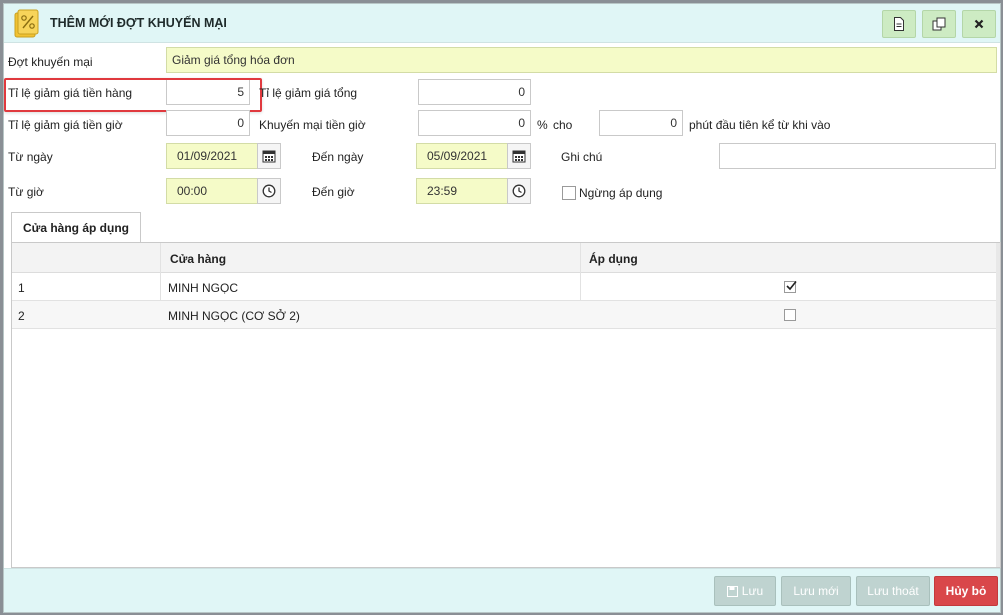 The image size is (1003, 615). What do you see at coordinates (581, 60) in the screenshot?
I see `campaign-name-input` at bounding box center [581, 60].